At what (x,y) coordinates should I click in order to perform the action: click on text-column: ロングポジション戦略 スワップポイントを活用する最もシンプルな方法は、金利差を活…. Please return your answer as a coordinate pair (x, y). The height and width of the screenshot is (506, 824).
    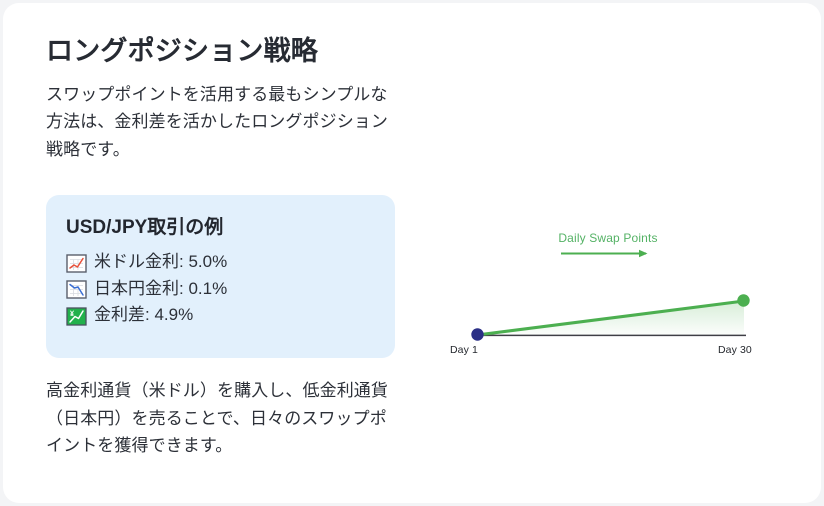
    Looking at the image, I should click on (221, 99).